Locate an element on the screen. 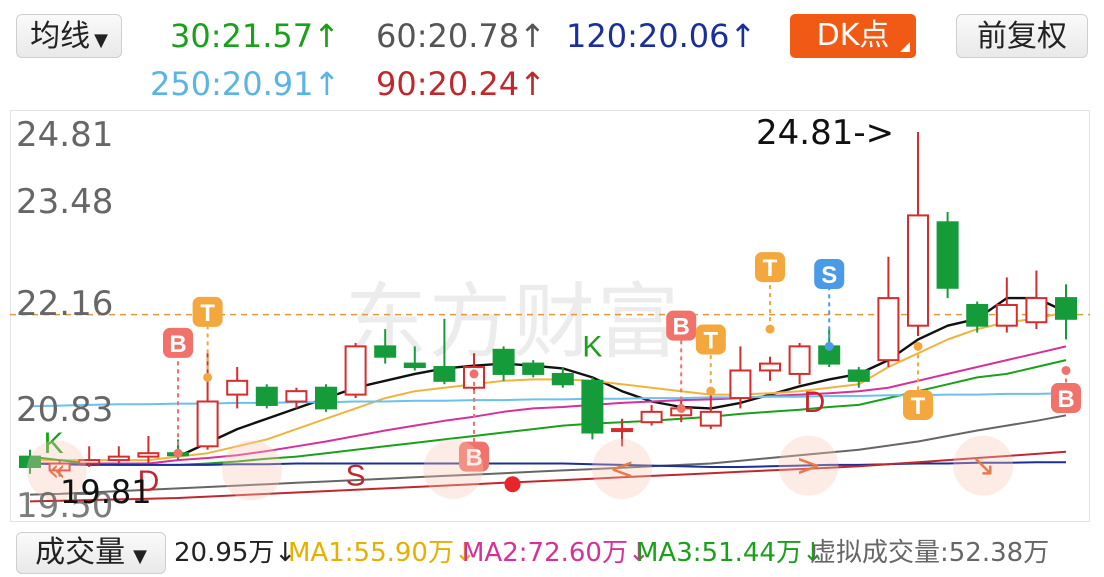 This screenshot has height=577, width=1104. volume-ma3-value: MA3:51.44万↓ is located at coordinates (730, 553).